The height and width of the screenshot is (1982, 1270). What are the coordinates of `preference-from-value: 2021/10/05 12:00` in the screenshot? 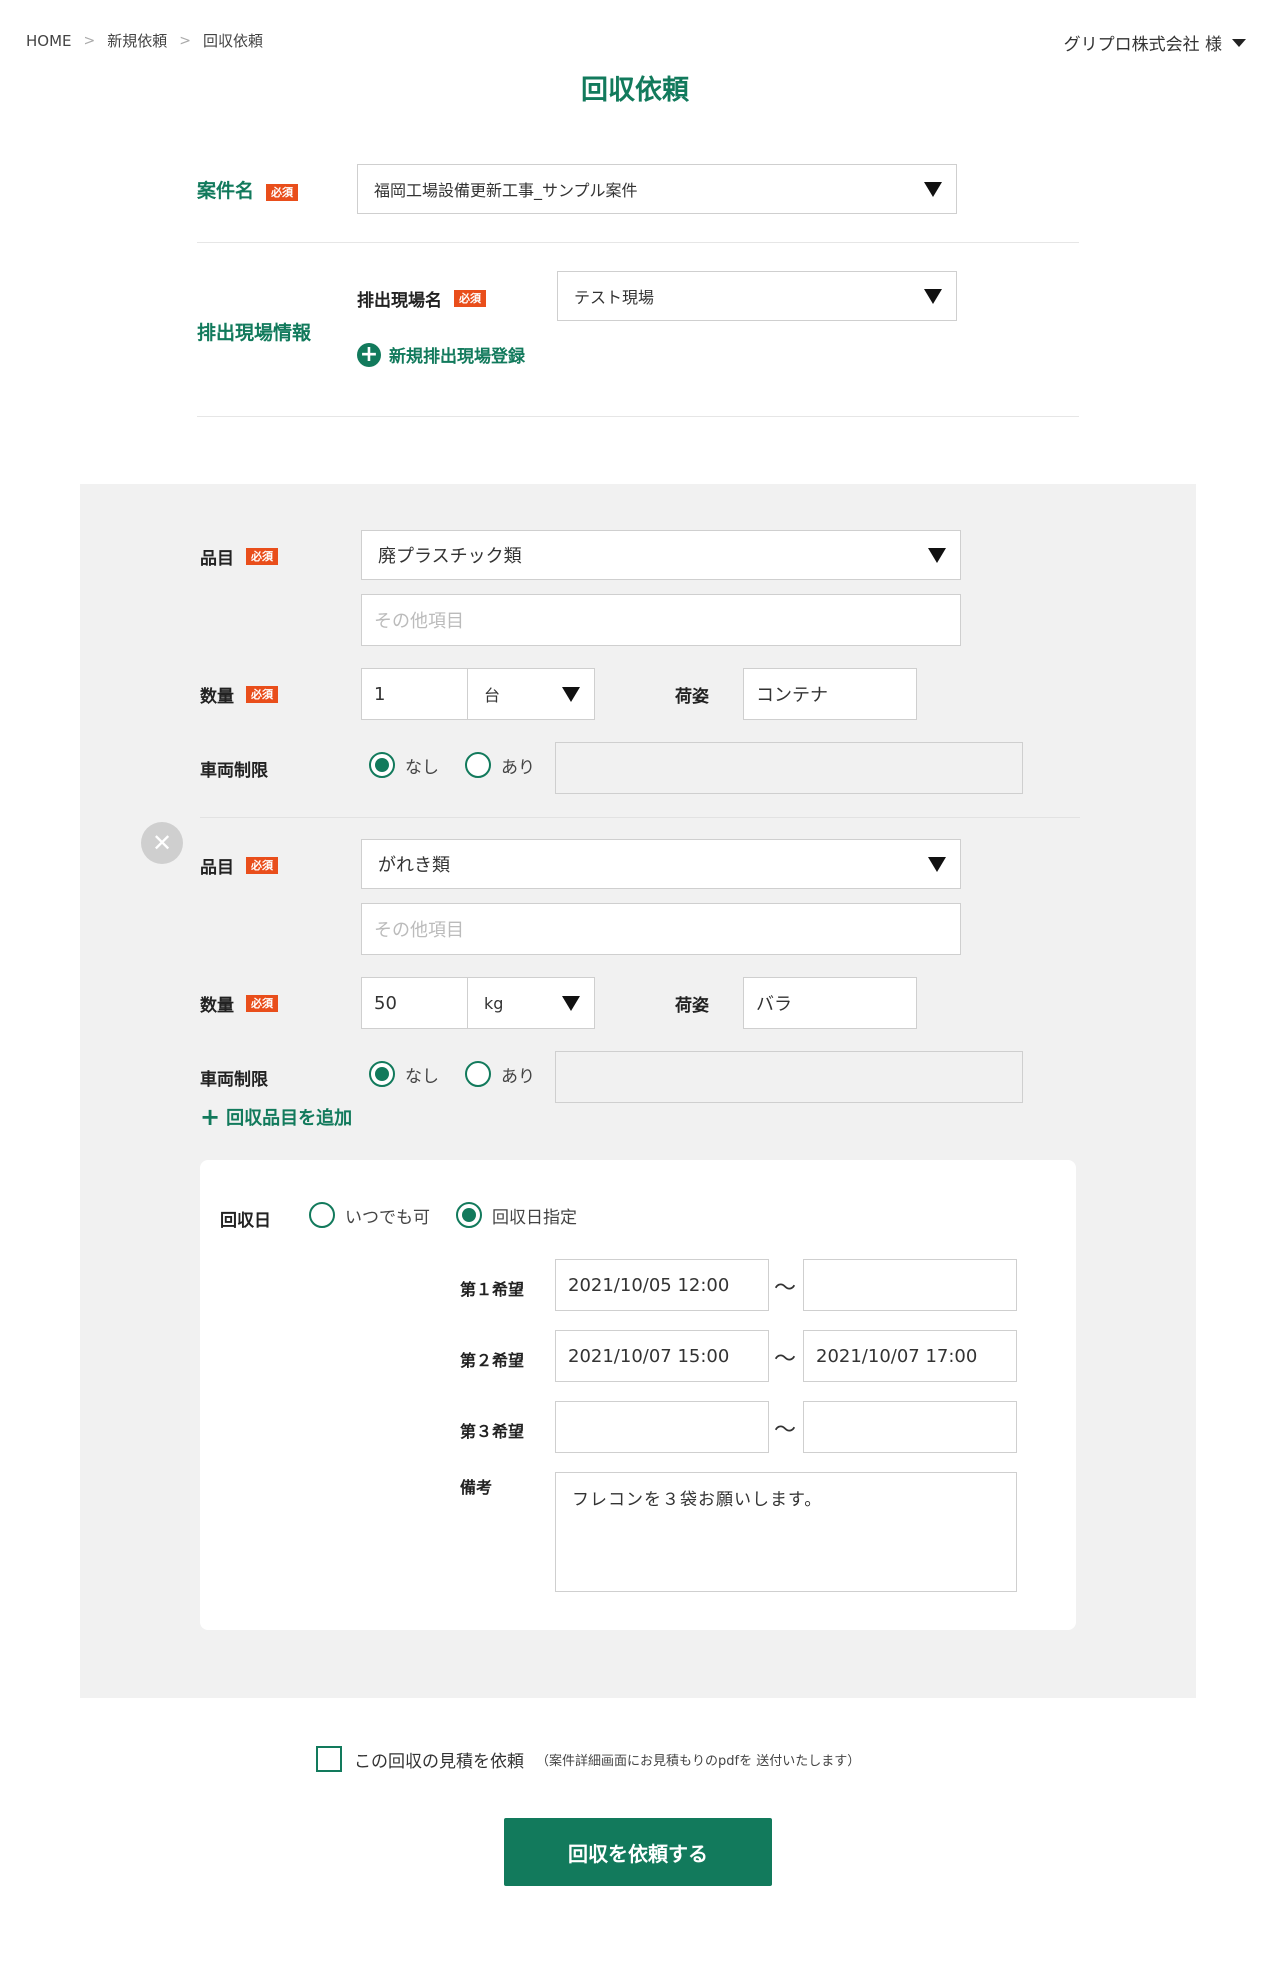 It's located at (649, 1285).